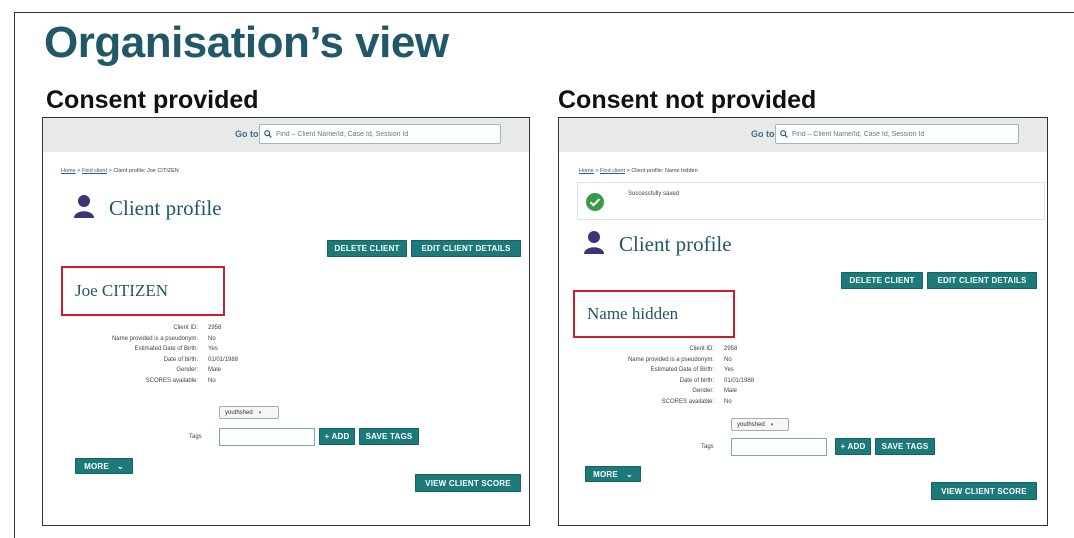 This screenshot has width=1074, height=538. I want to click on breadcrumb-current: Client profile: Joe CITIZEN, so click(146, 171).